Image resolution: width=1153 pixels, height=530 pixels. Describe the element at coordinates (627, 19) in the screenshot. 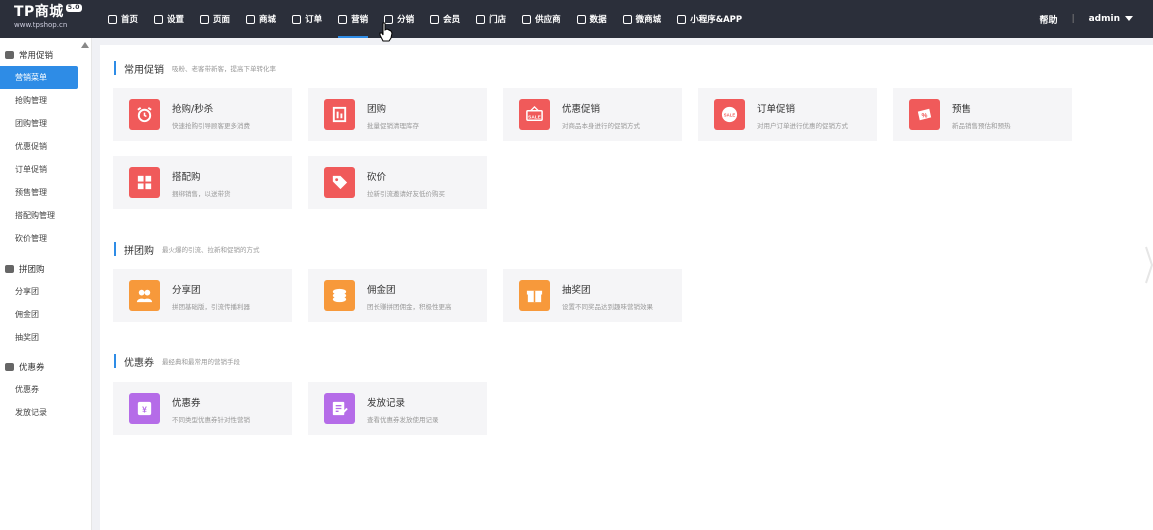

I see `wechat-icon` at that location.